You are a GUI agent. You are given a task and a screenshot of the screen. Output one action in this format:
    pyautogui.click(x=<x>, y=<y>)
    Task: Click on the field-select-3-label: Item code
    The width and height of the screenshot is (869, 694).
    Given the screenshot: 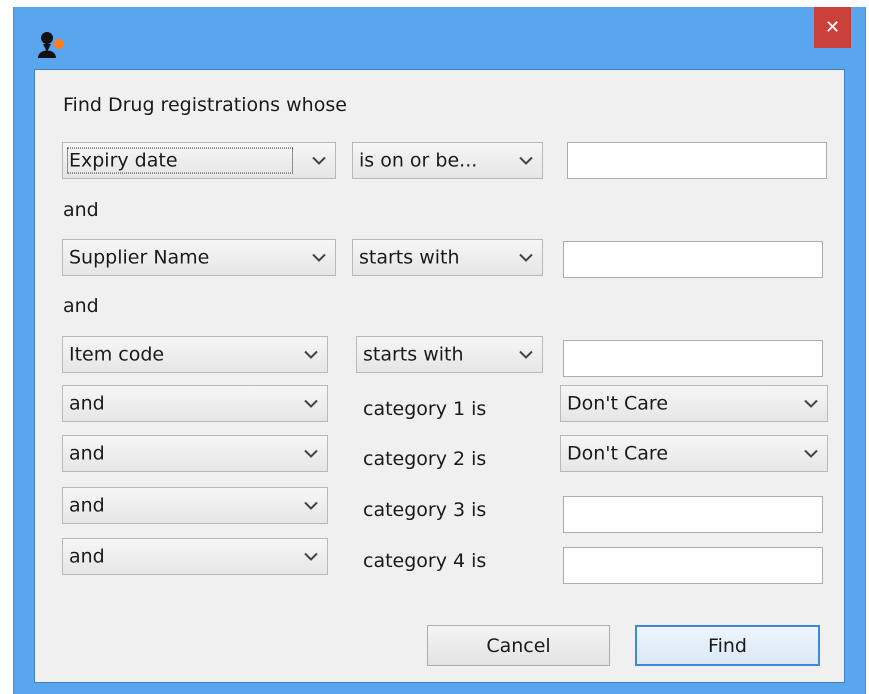 What is the action you would take?
    pyautogui.click(x=117, y=354)
    